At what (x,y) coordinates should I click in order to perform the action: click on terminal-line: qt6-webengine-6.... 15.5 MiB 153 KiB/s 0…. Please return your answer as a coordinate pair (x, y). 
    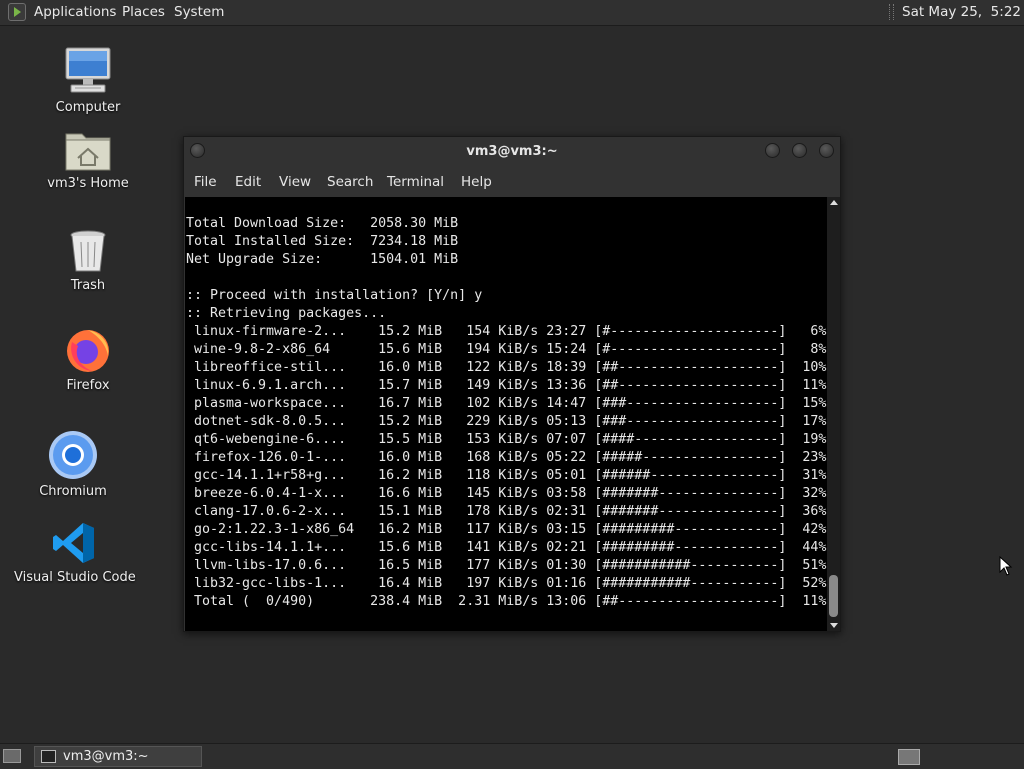
    Looking at the image, I should click on (506, 439).